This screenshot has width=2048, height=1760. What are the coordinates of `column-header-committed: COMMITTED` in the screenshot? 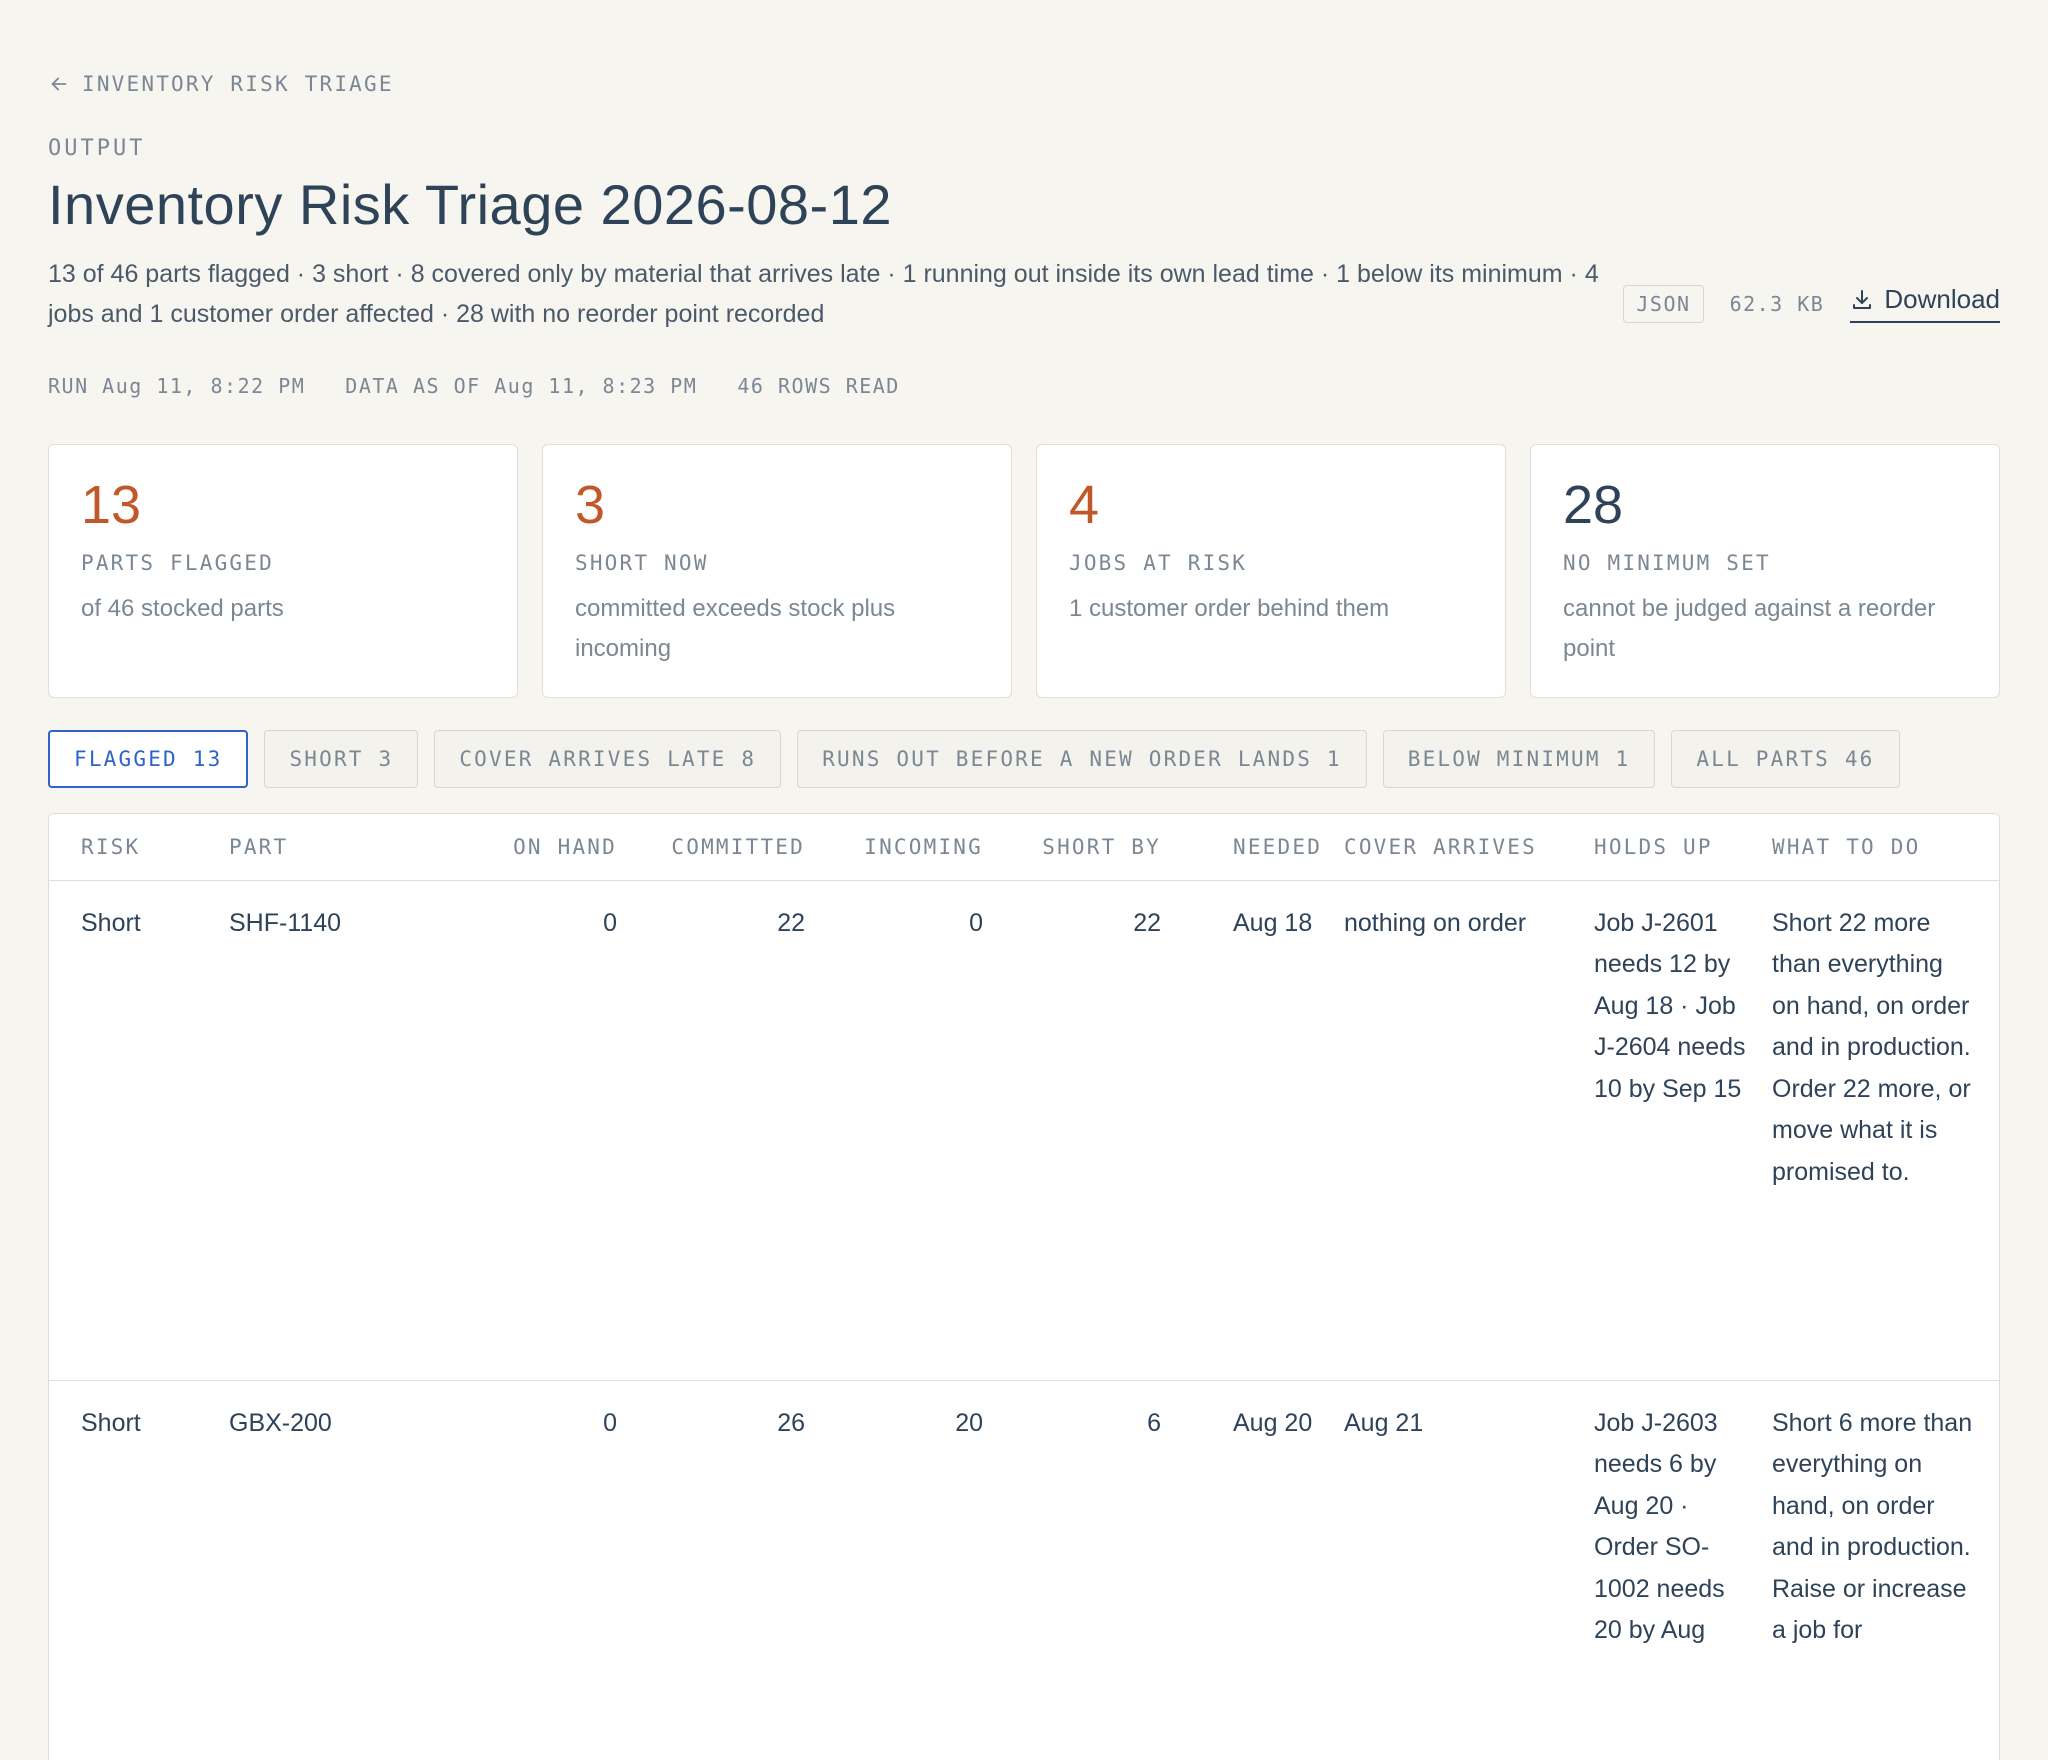 It's located at (719, 847).